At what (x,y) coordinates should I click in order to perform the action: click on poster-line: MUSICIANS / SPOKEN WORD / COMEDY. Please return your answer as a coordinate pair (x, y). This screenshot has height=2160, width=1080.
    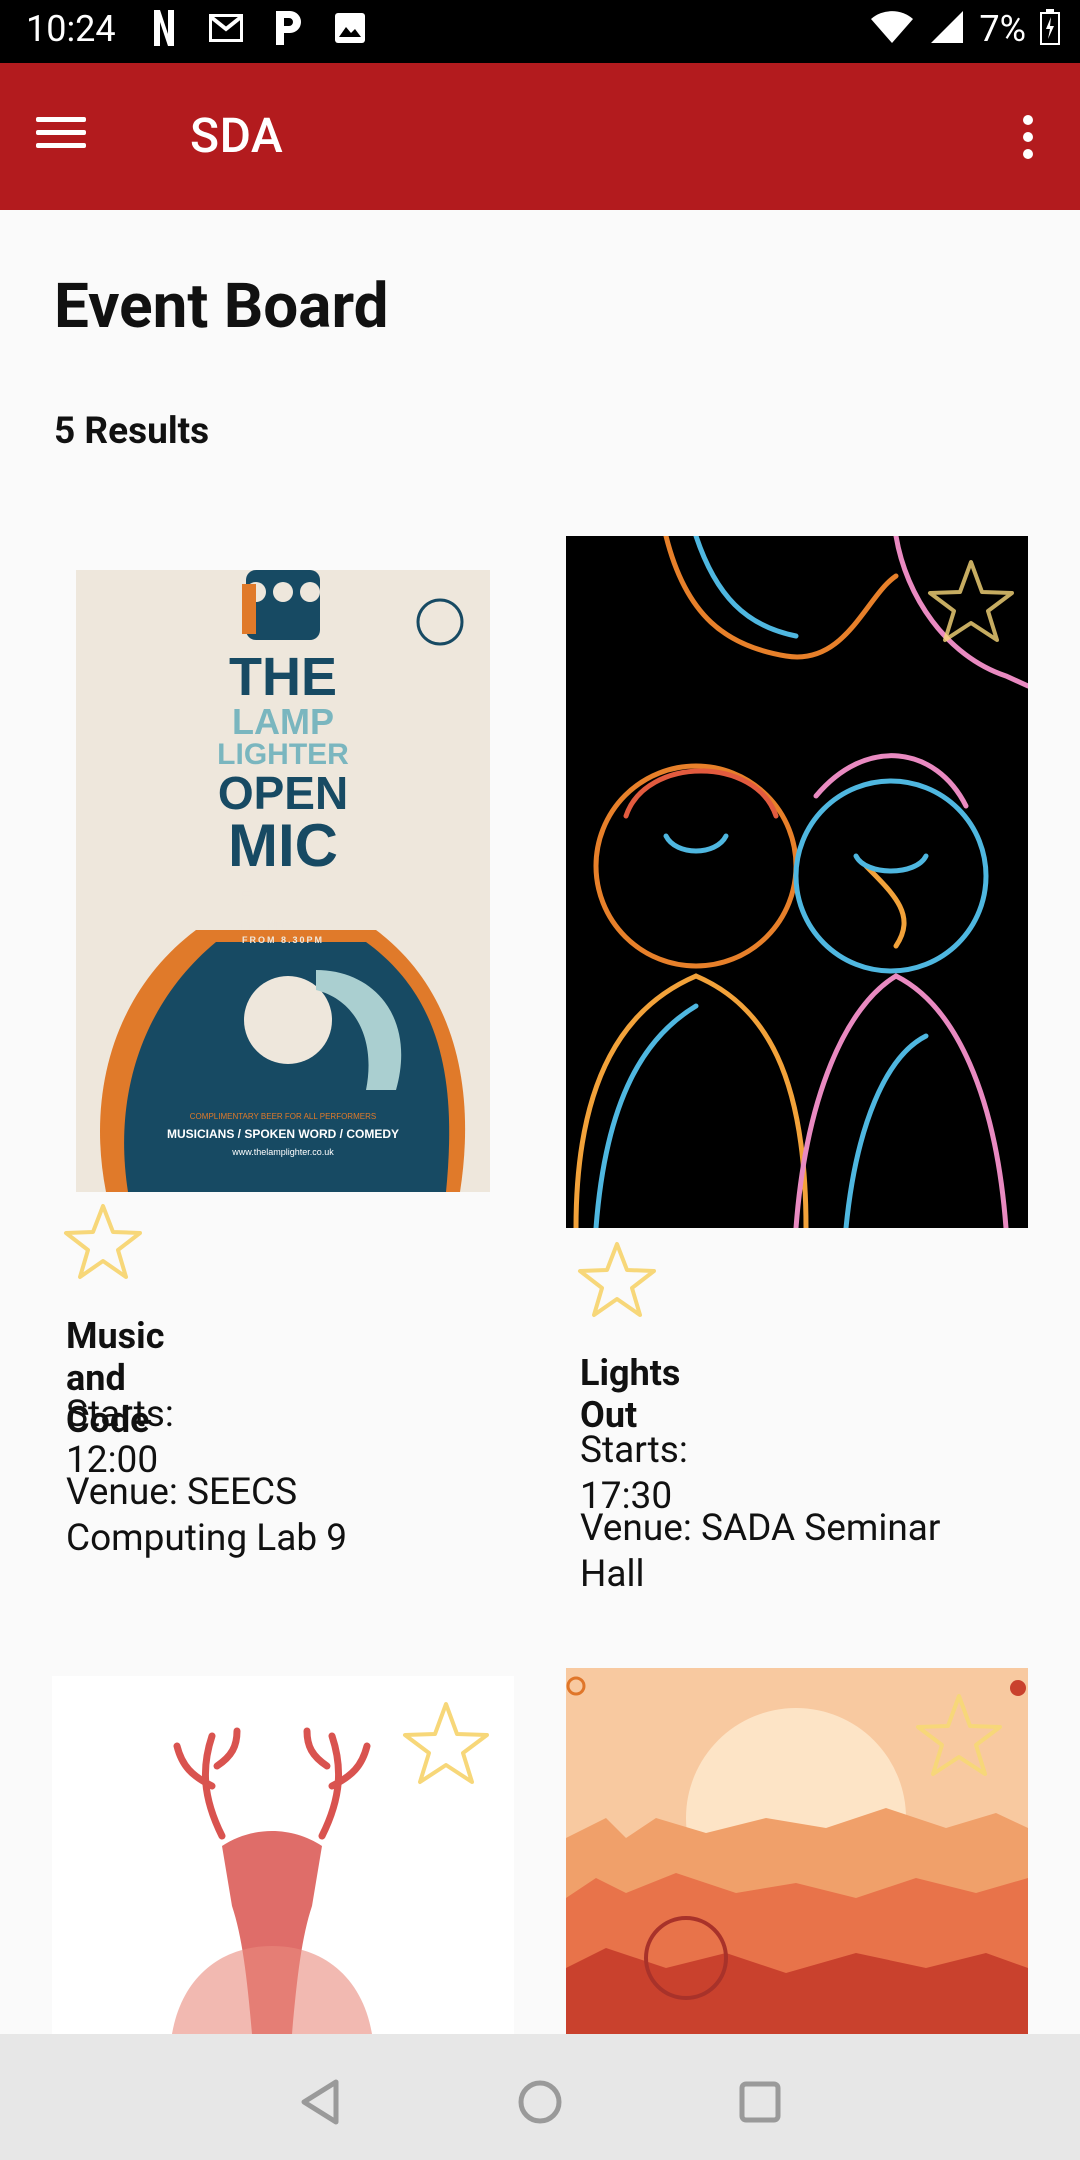
    Looking at the image, I should click on (282, 1134).